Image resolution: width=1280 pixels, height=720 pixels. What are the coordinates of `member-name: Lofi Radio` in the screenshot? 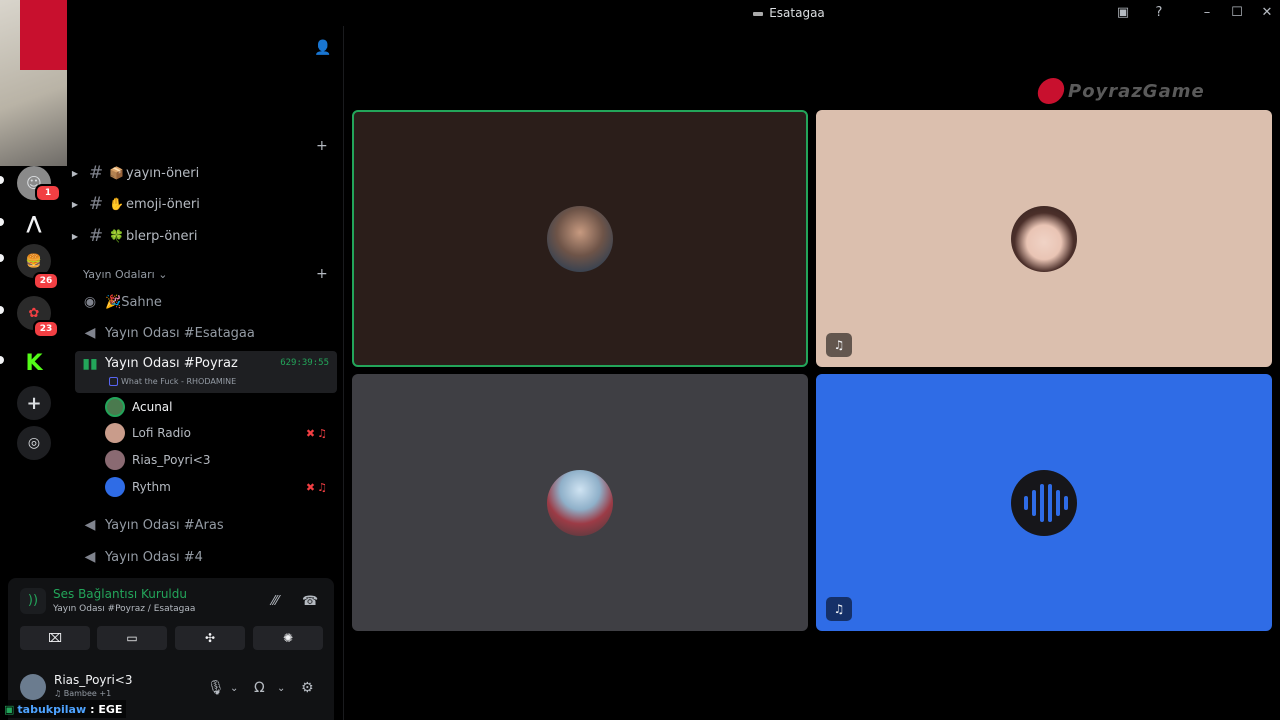 It's located at (161, 433).